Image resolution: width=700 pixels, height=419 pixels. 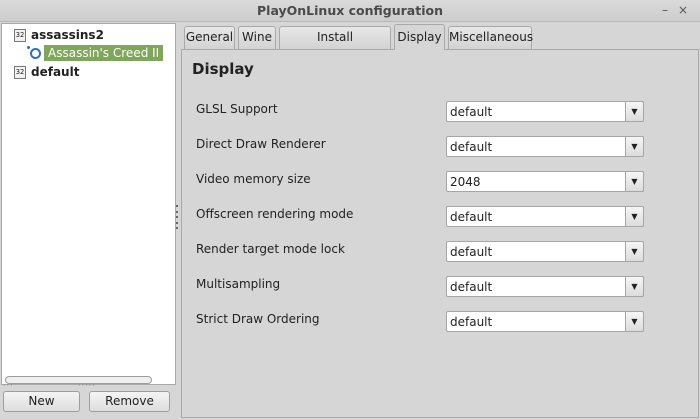 What do you see at coordinates (335, 45) in the screenshot?
I see `tab-install-components: Install components` at bounding box center [335, 45].